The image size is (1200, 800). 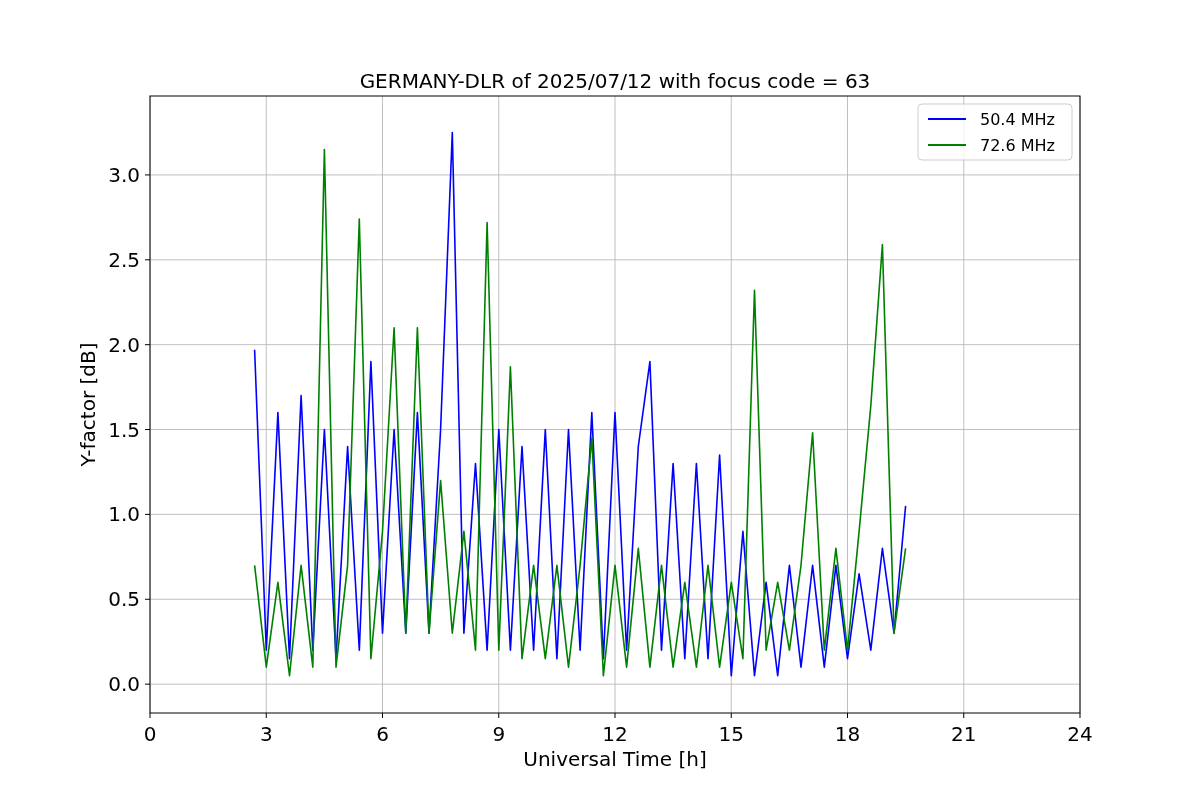 What do you see at coordinates (499, 734) in the screenshot?
I see `x-tick-label: 9` at bounding box center [499, 734].